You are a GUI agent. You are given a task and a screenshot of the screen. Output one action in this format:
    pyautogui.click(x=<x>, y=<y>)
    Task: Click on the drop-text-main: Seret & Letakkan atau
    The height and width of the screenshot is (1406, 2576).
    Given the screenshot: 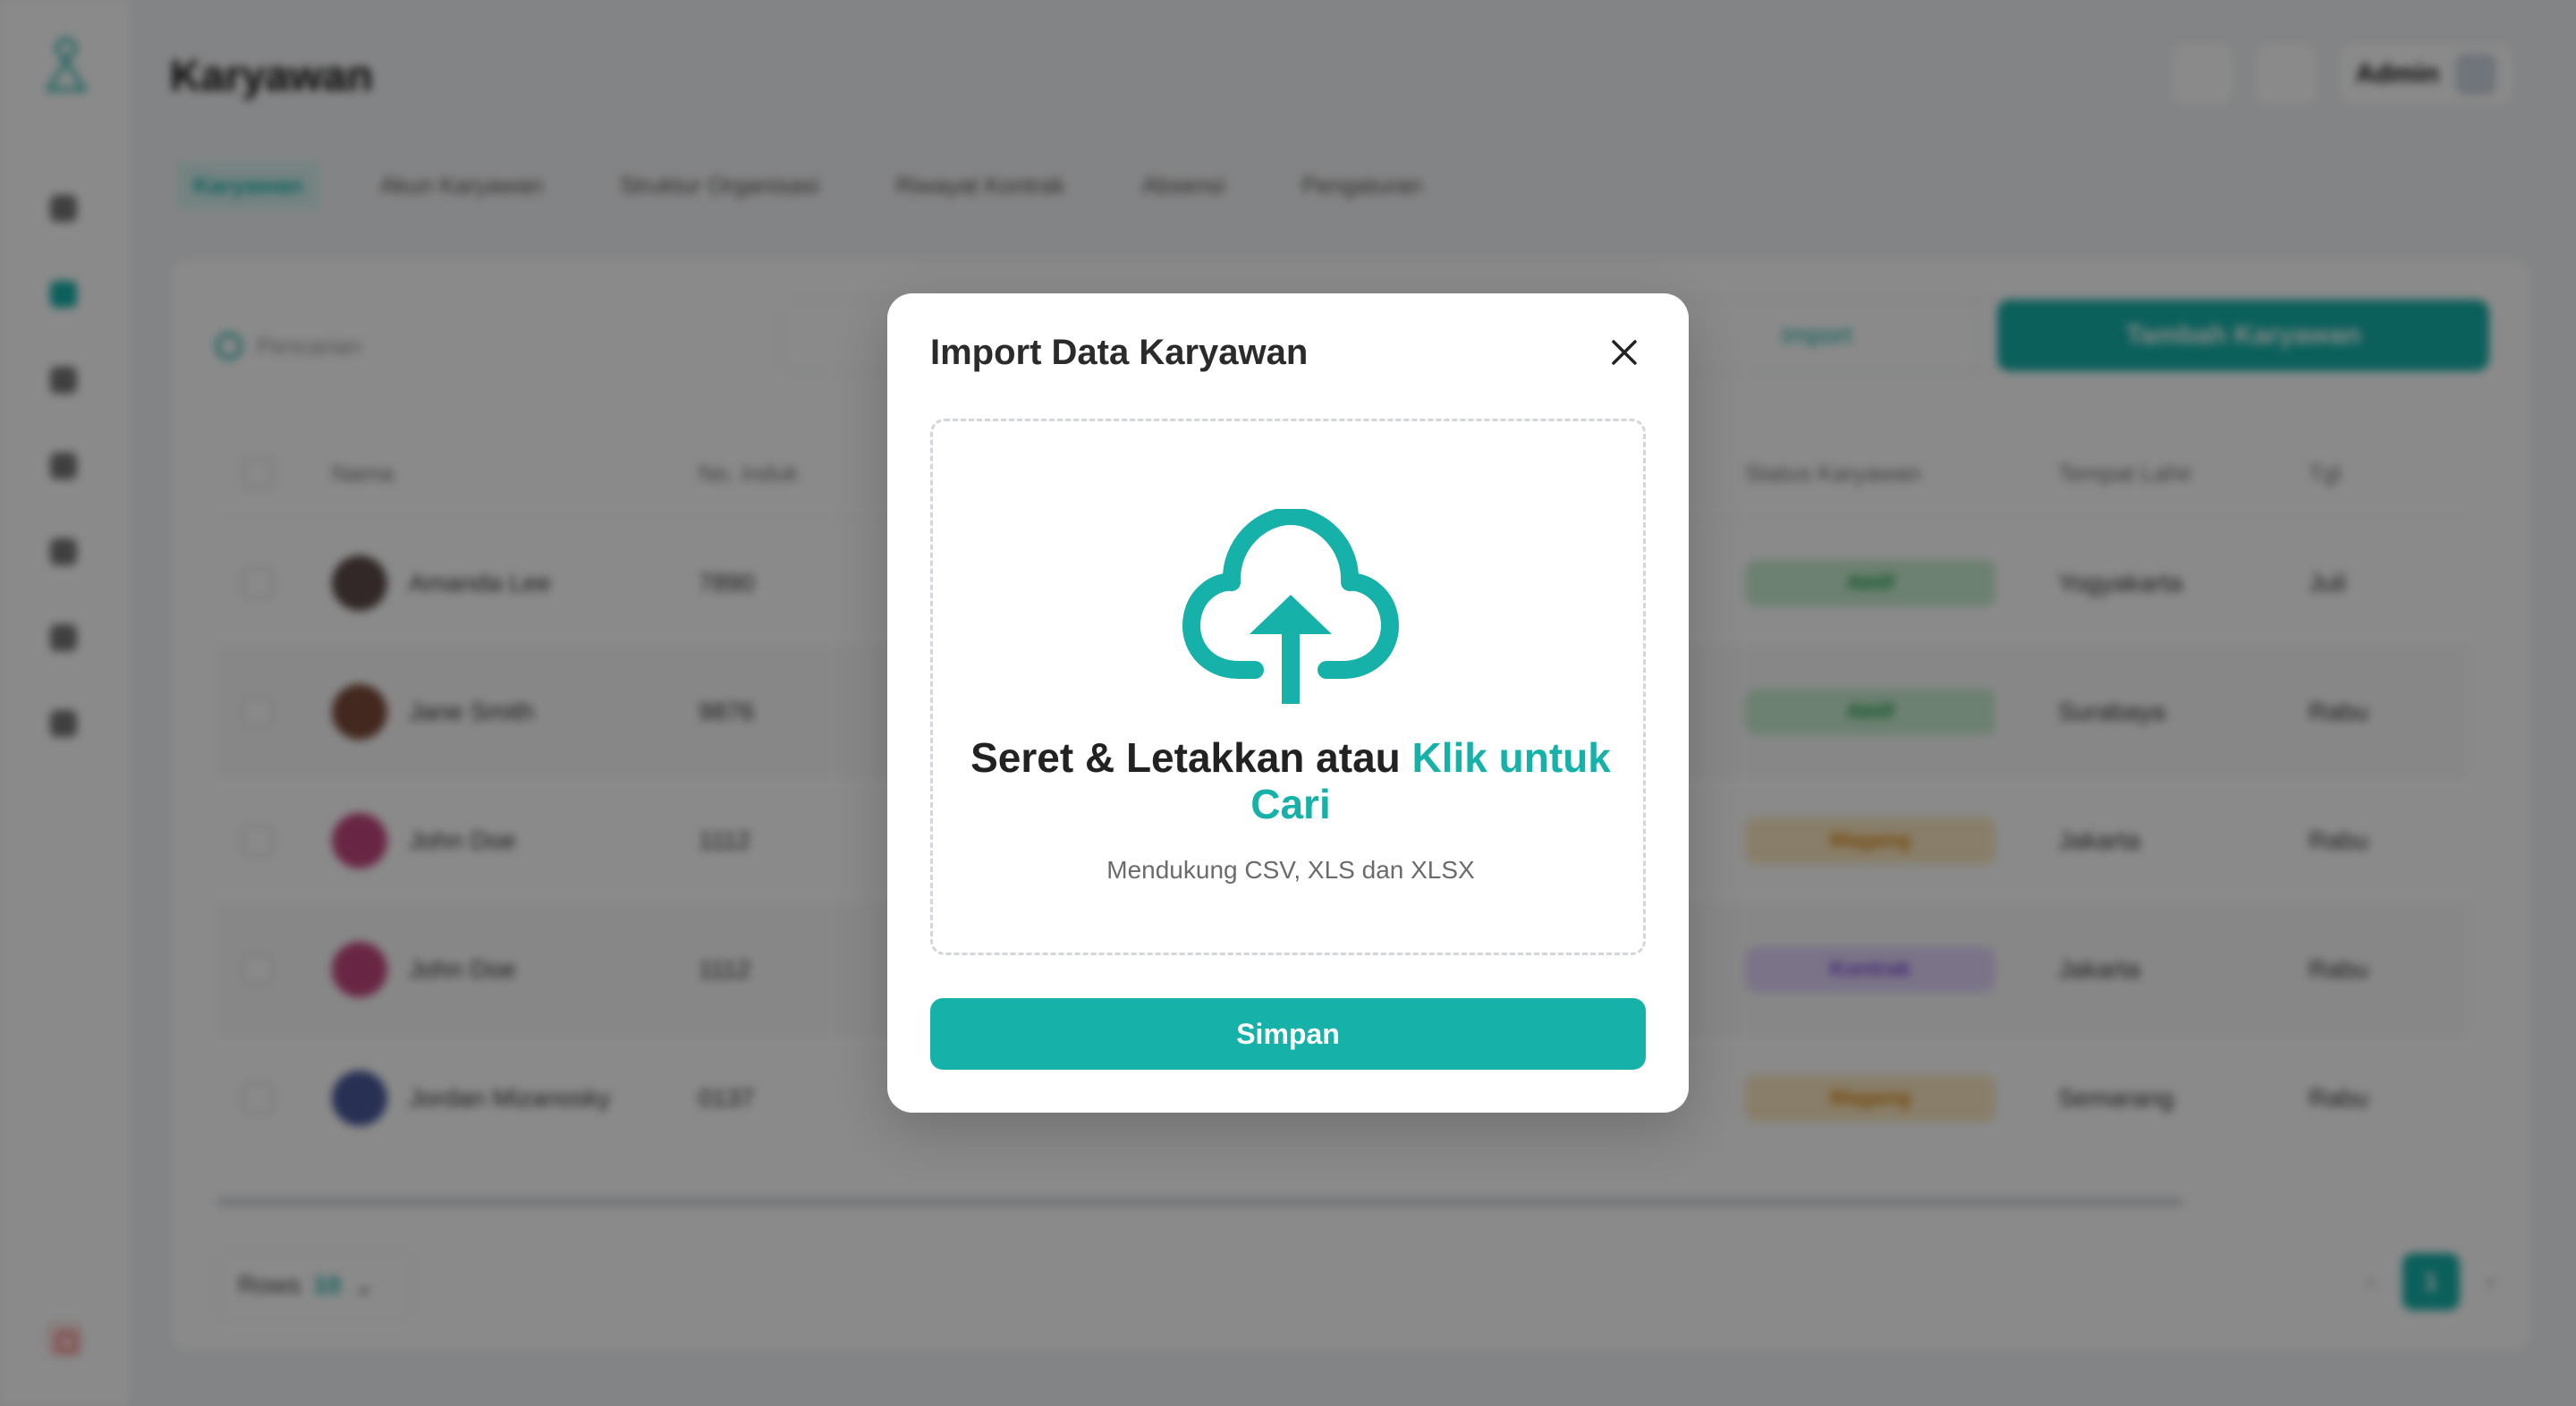 What is the action you would take?
    pyautogui.click(x=1191, y=758)
    